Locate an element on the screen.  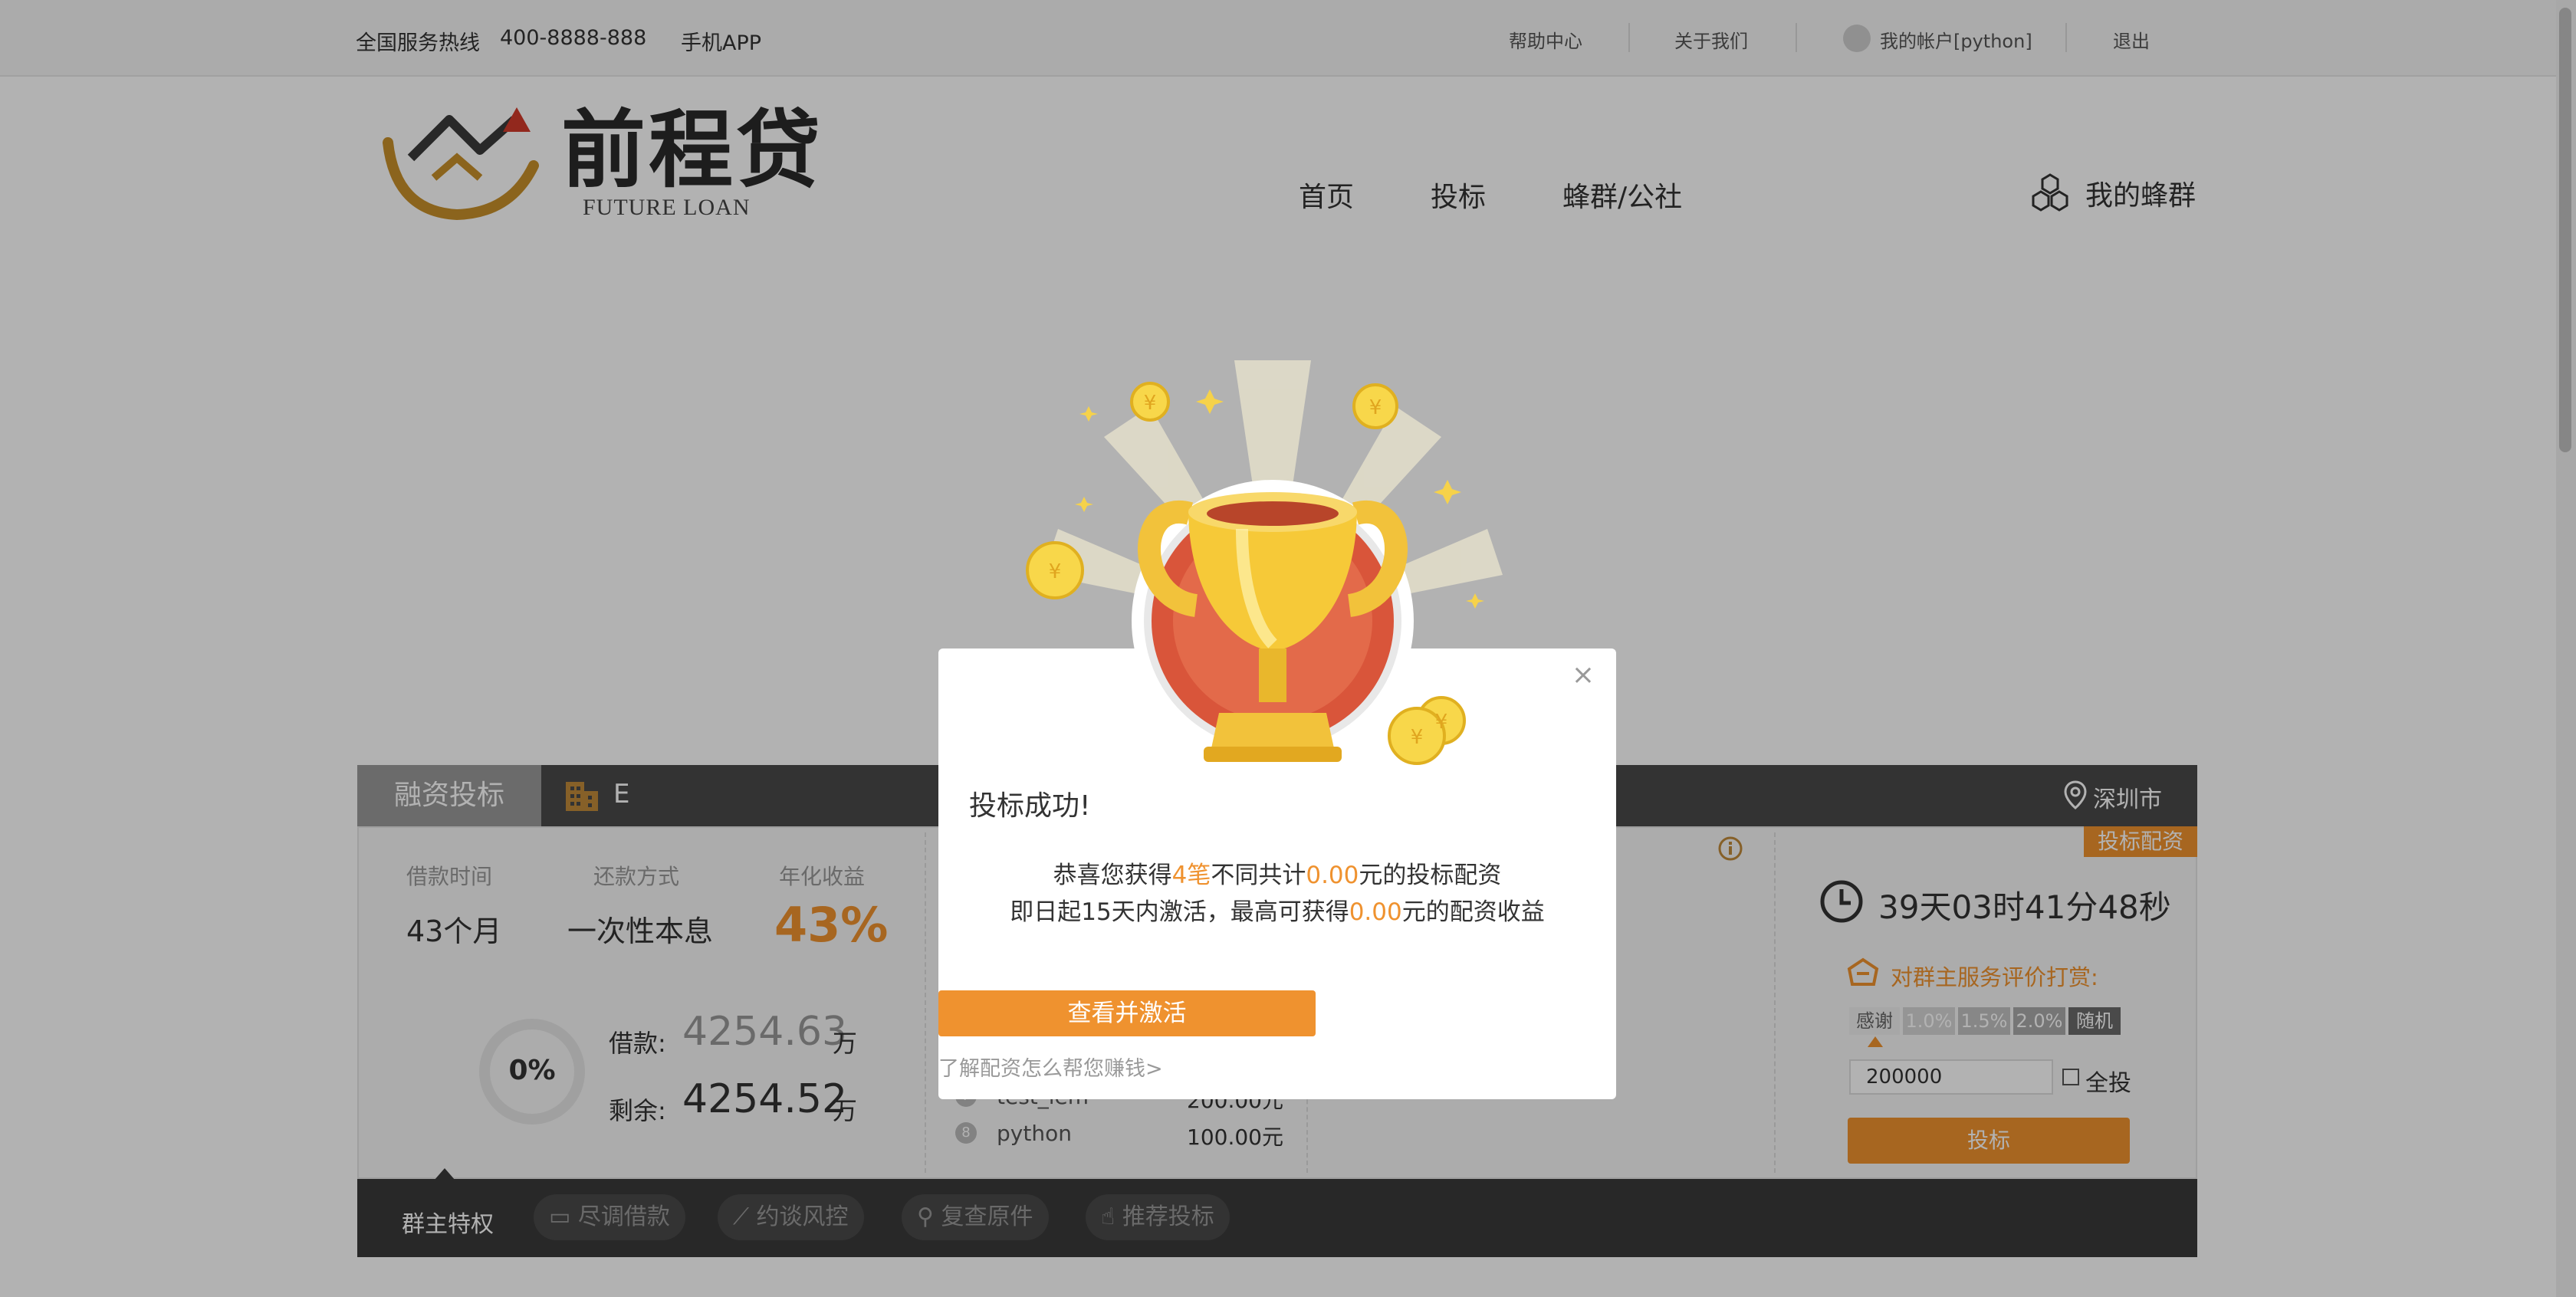
text: 即日起15天内激活，最高可获得 is located at coordinates (1179, 912).